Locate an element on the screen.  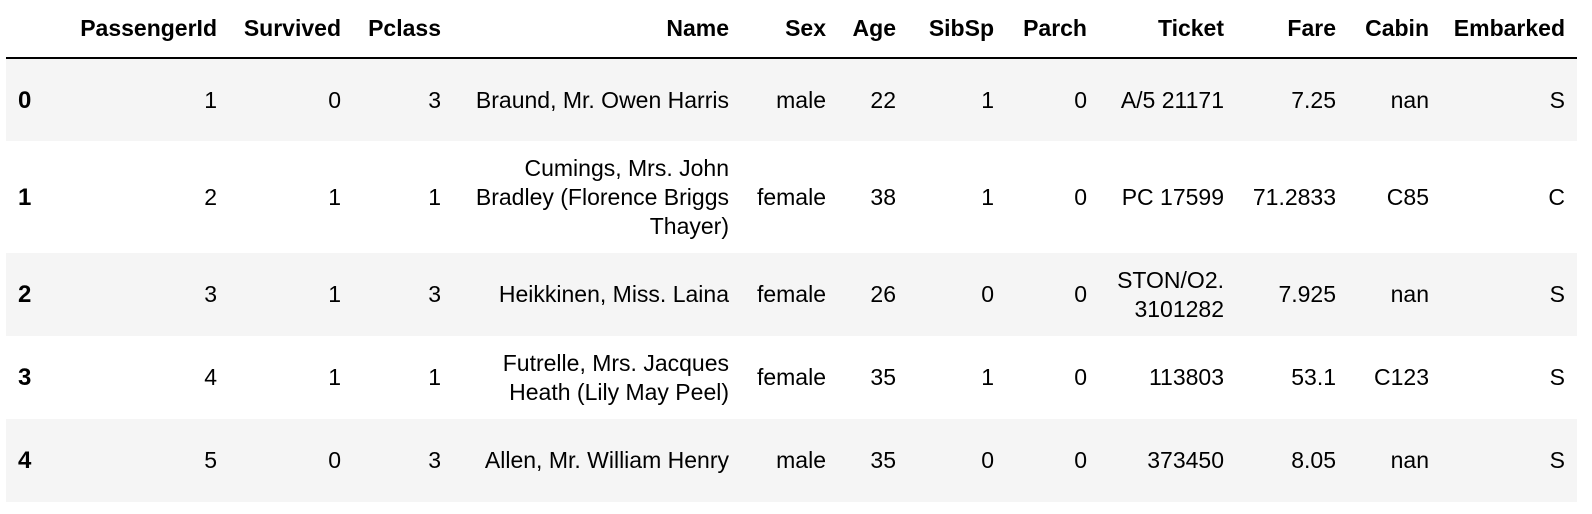
column-header-age: Age is located at coordinates (873, 29).